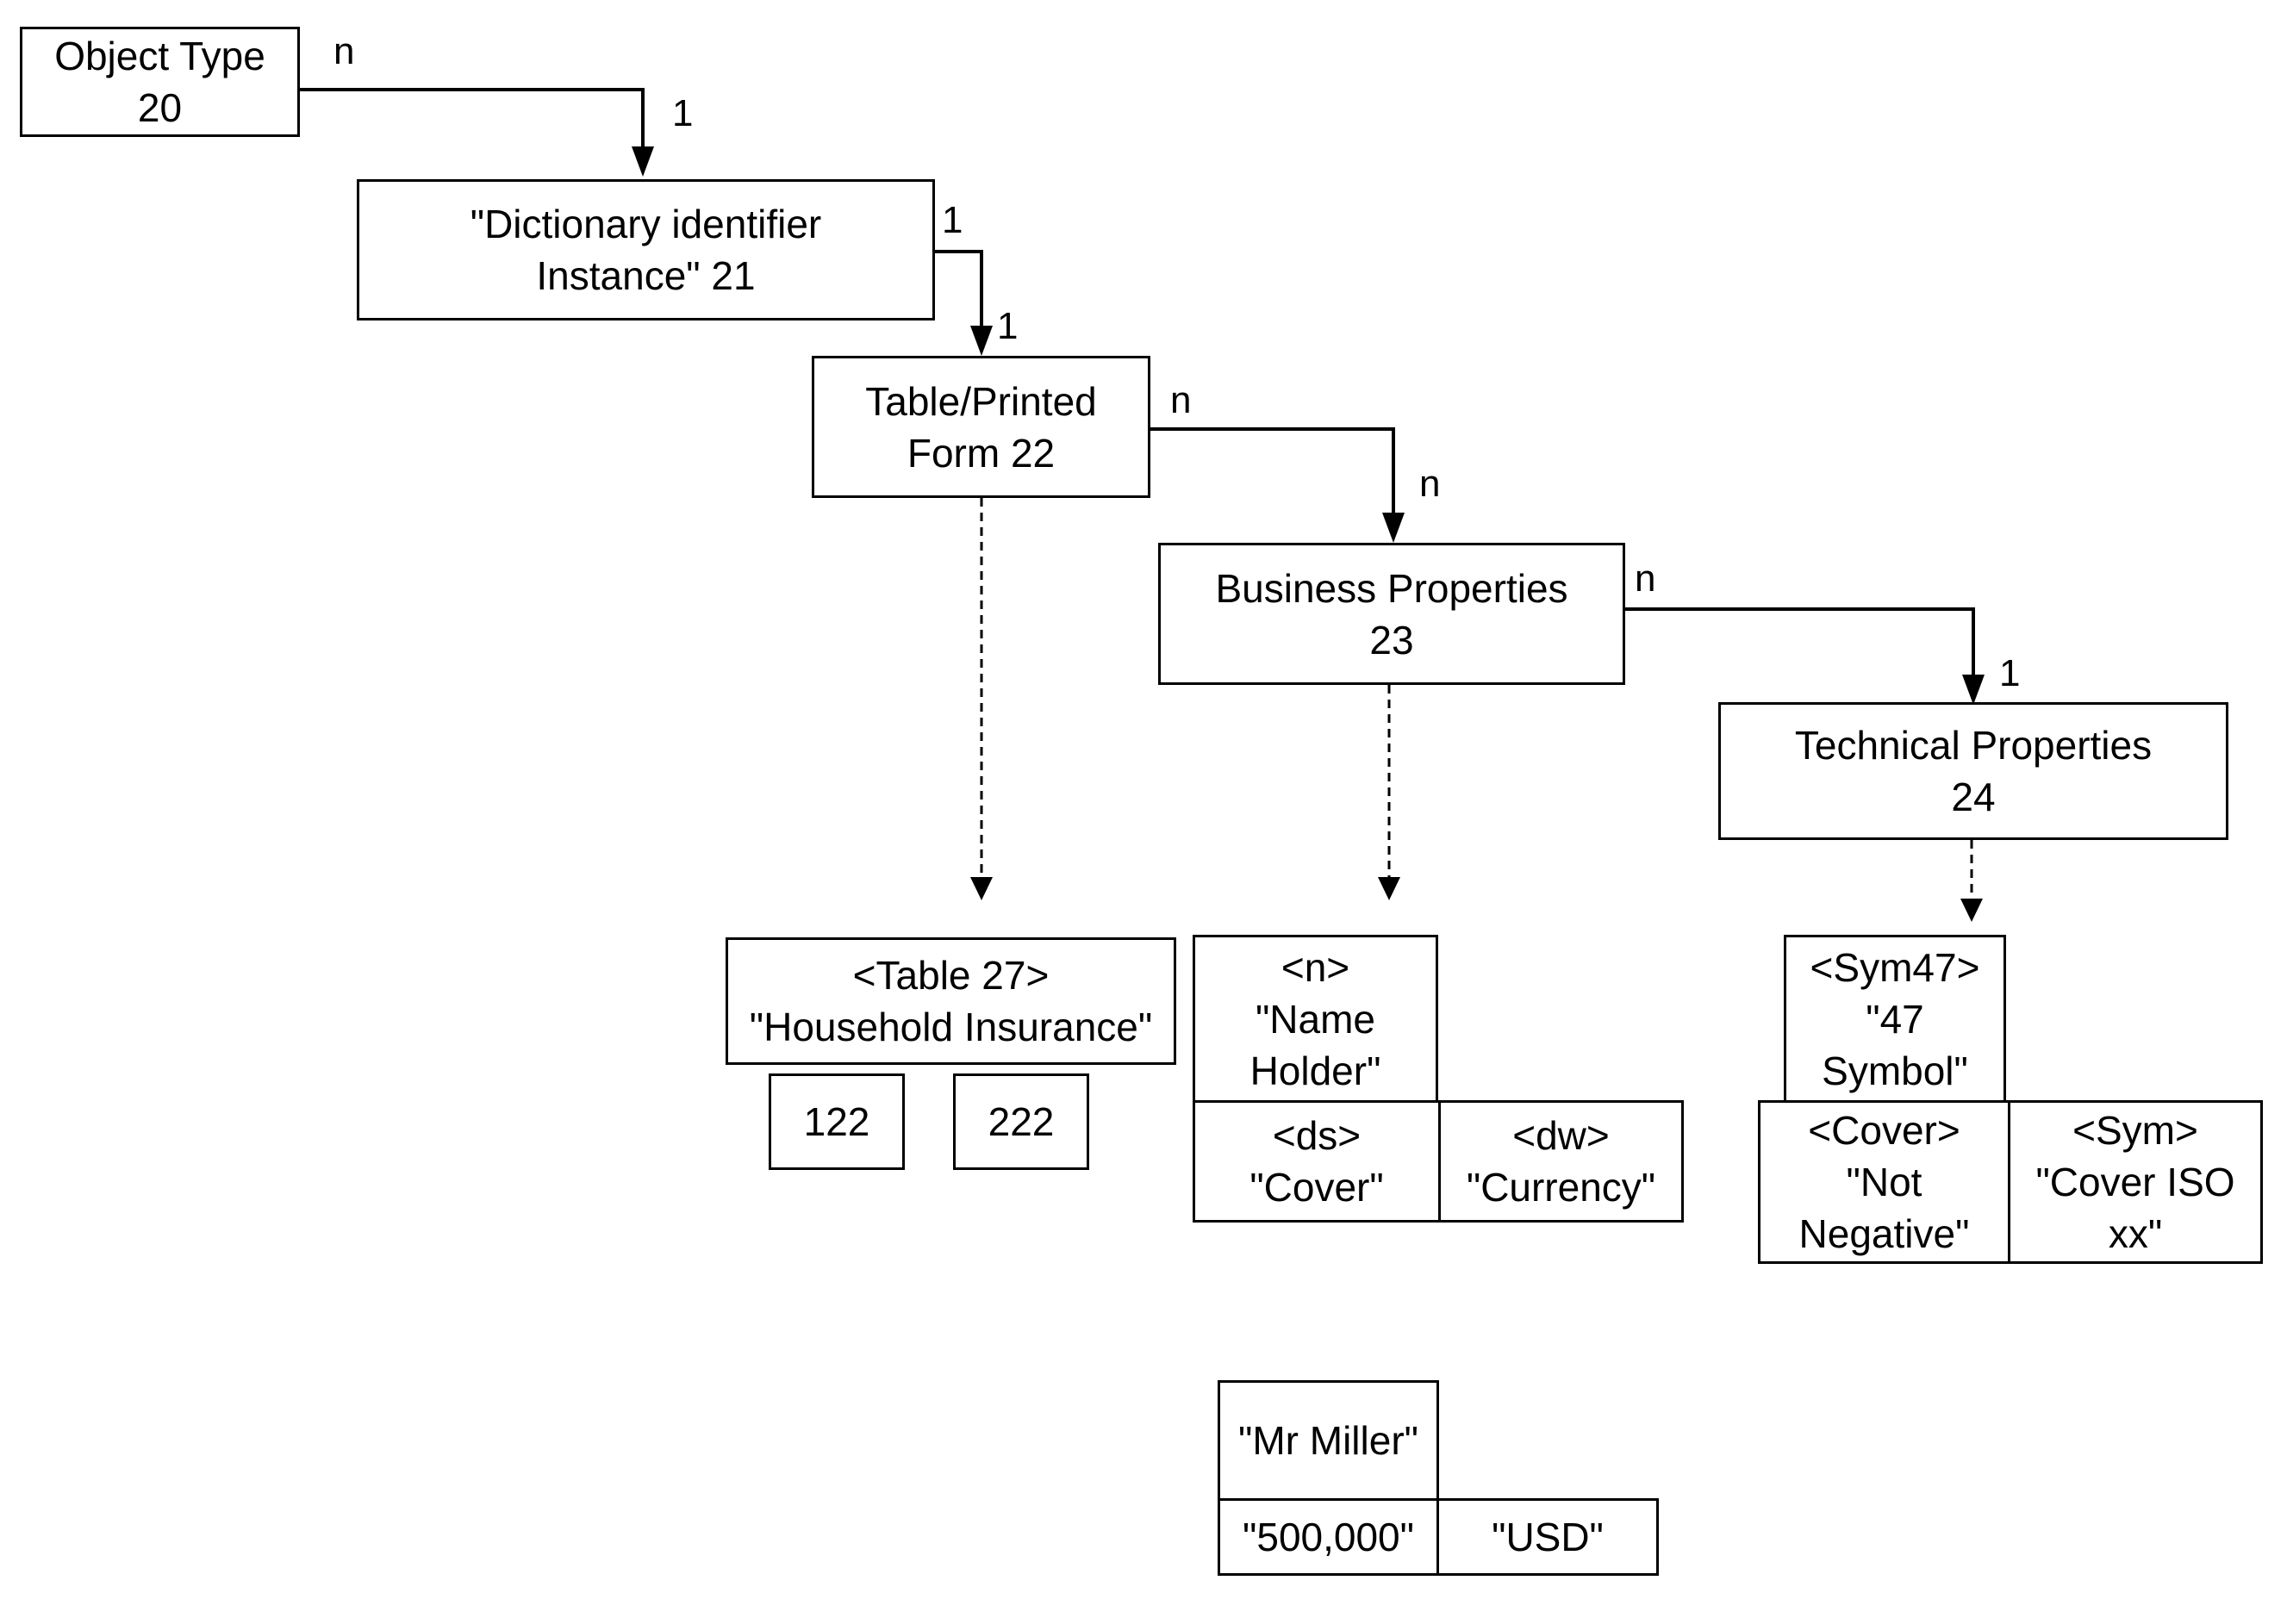 The width and height of the screenshot is (2287, 1624). I want to click on edge-table-to-business, so click(1272, 477).